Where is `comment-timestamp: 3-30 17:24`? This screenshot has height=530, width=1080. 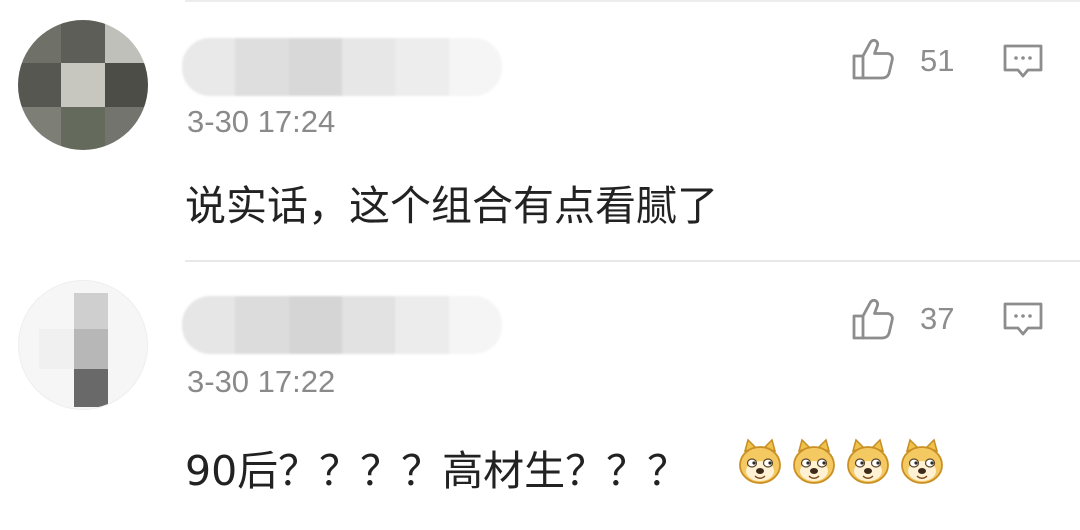
comment-timestamp: 3-30 17:24 is located at coordinates (261, 121).